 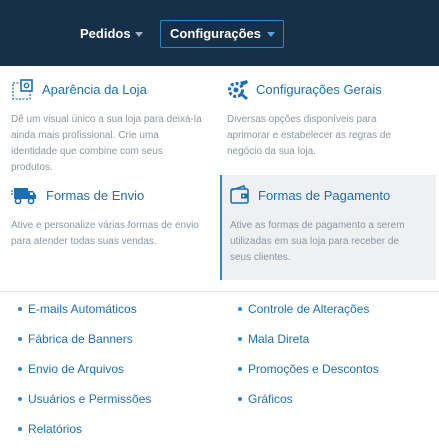 What do you see at coordinates (314, 241) in the screenshot?
I see `card-pagamento-line: utilizadas em sua loja para receber de` at bounding box center [314, 241].